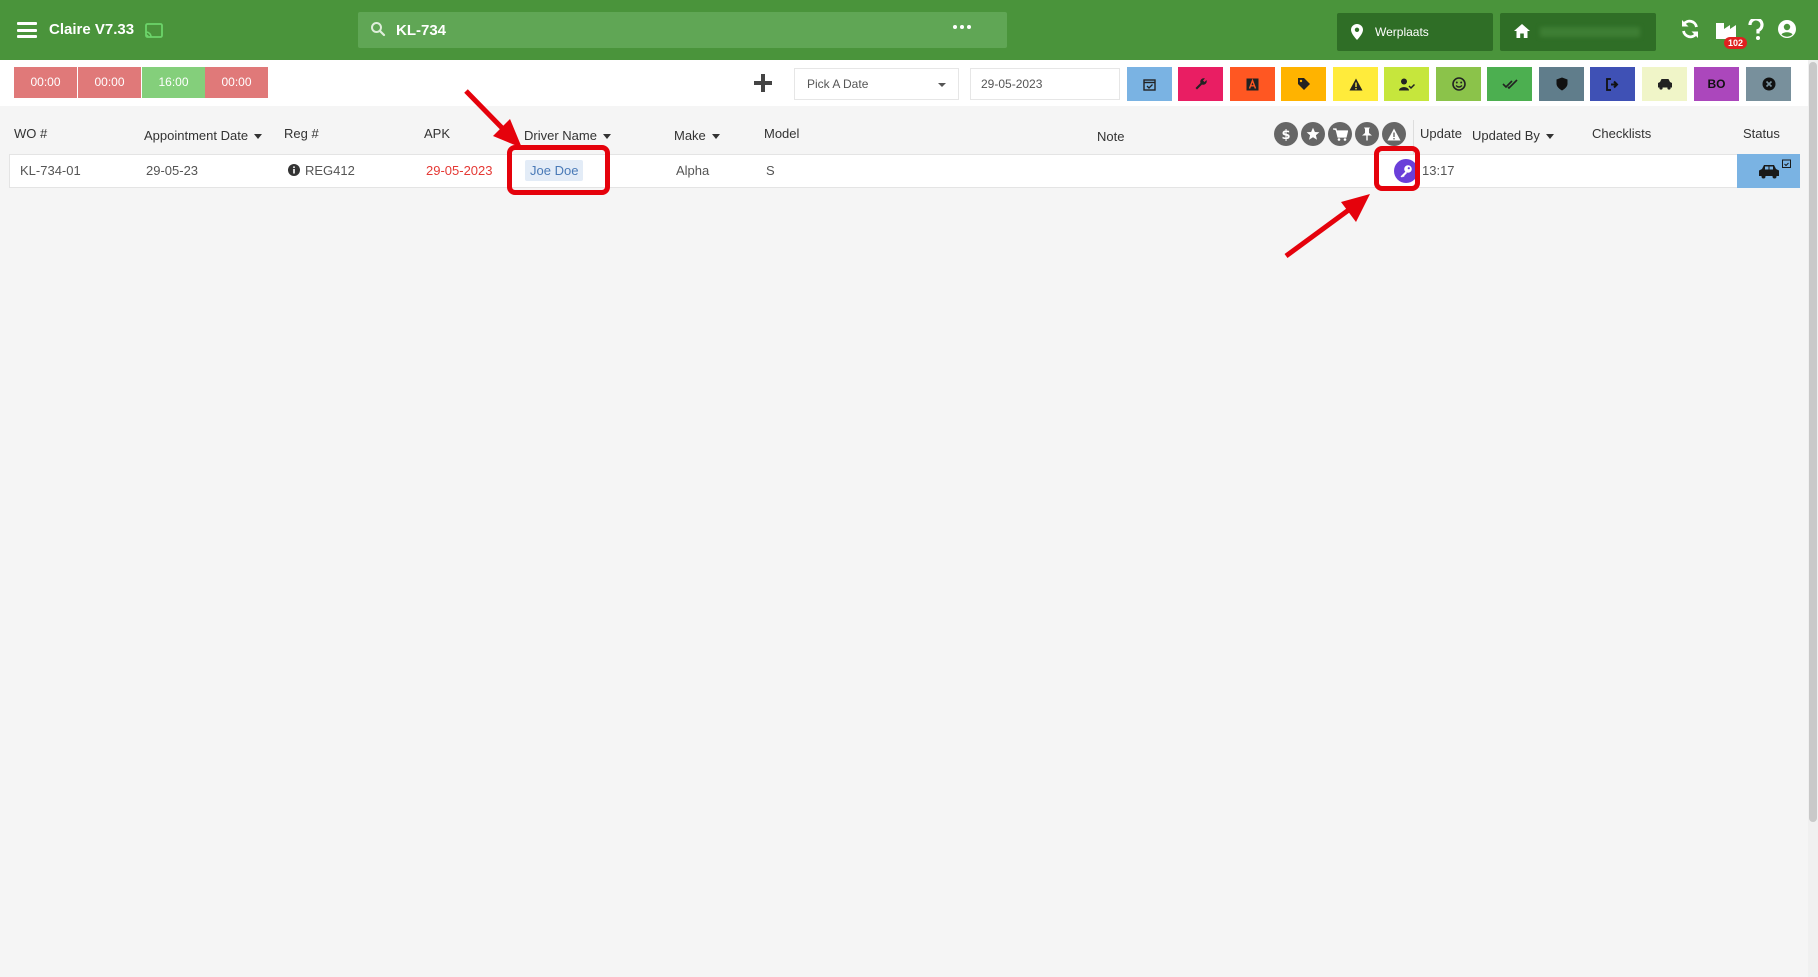 The width and height of the screenshot is (1818, 977). I want to click on column-updated-by-label: Updated By, so click(1506, 135).